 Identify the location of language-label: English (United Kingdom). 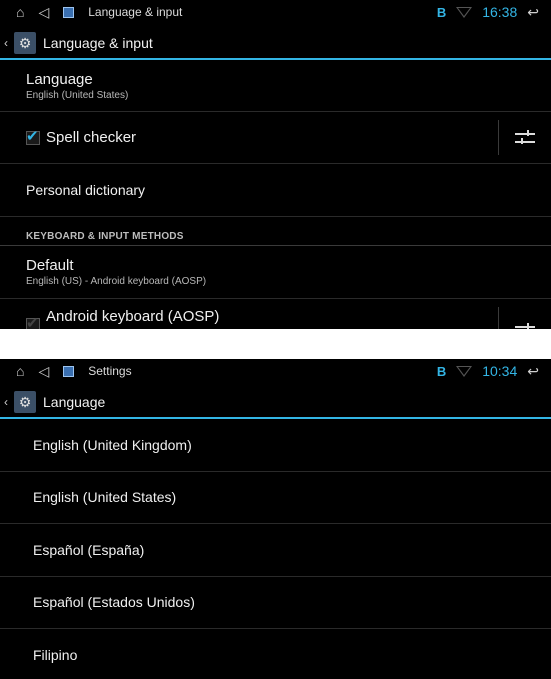
(112, 444).